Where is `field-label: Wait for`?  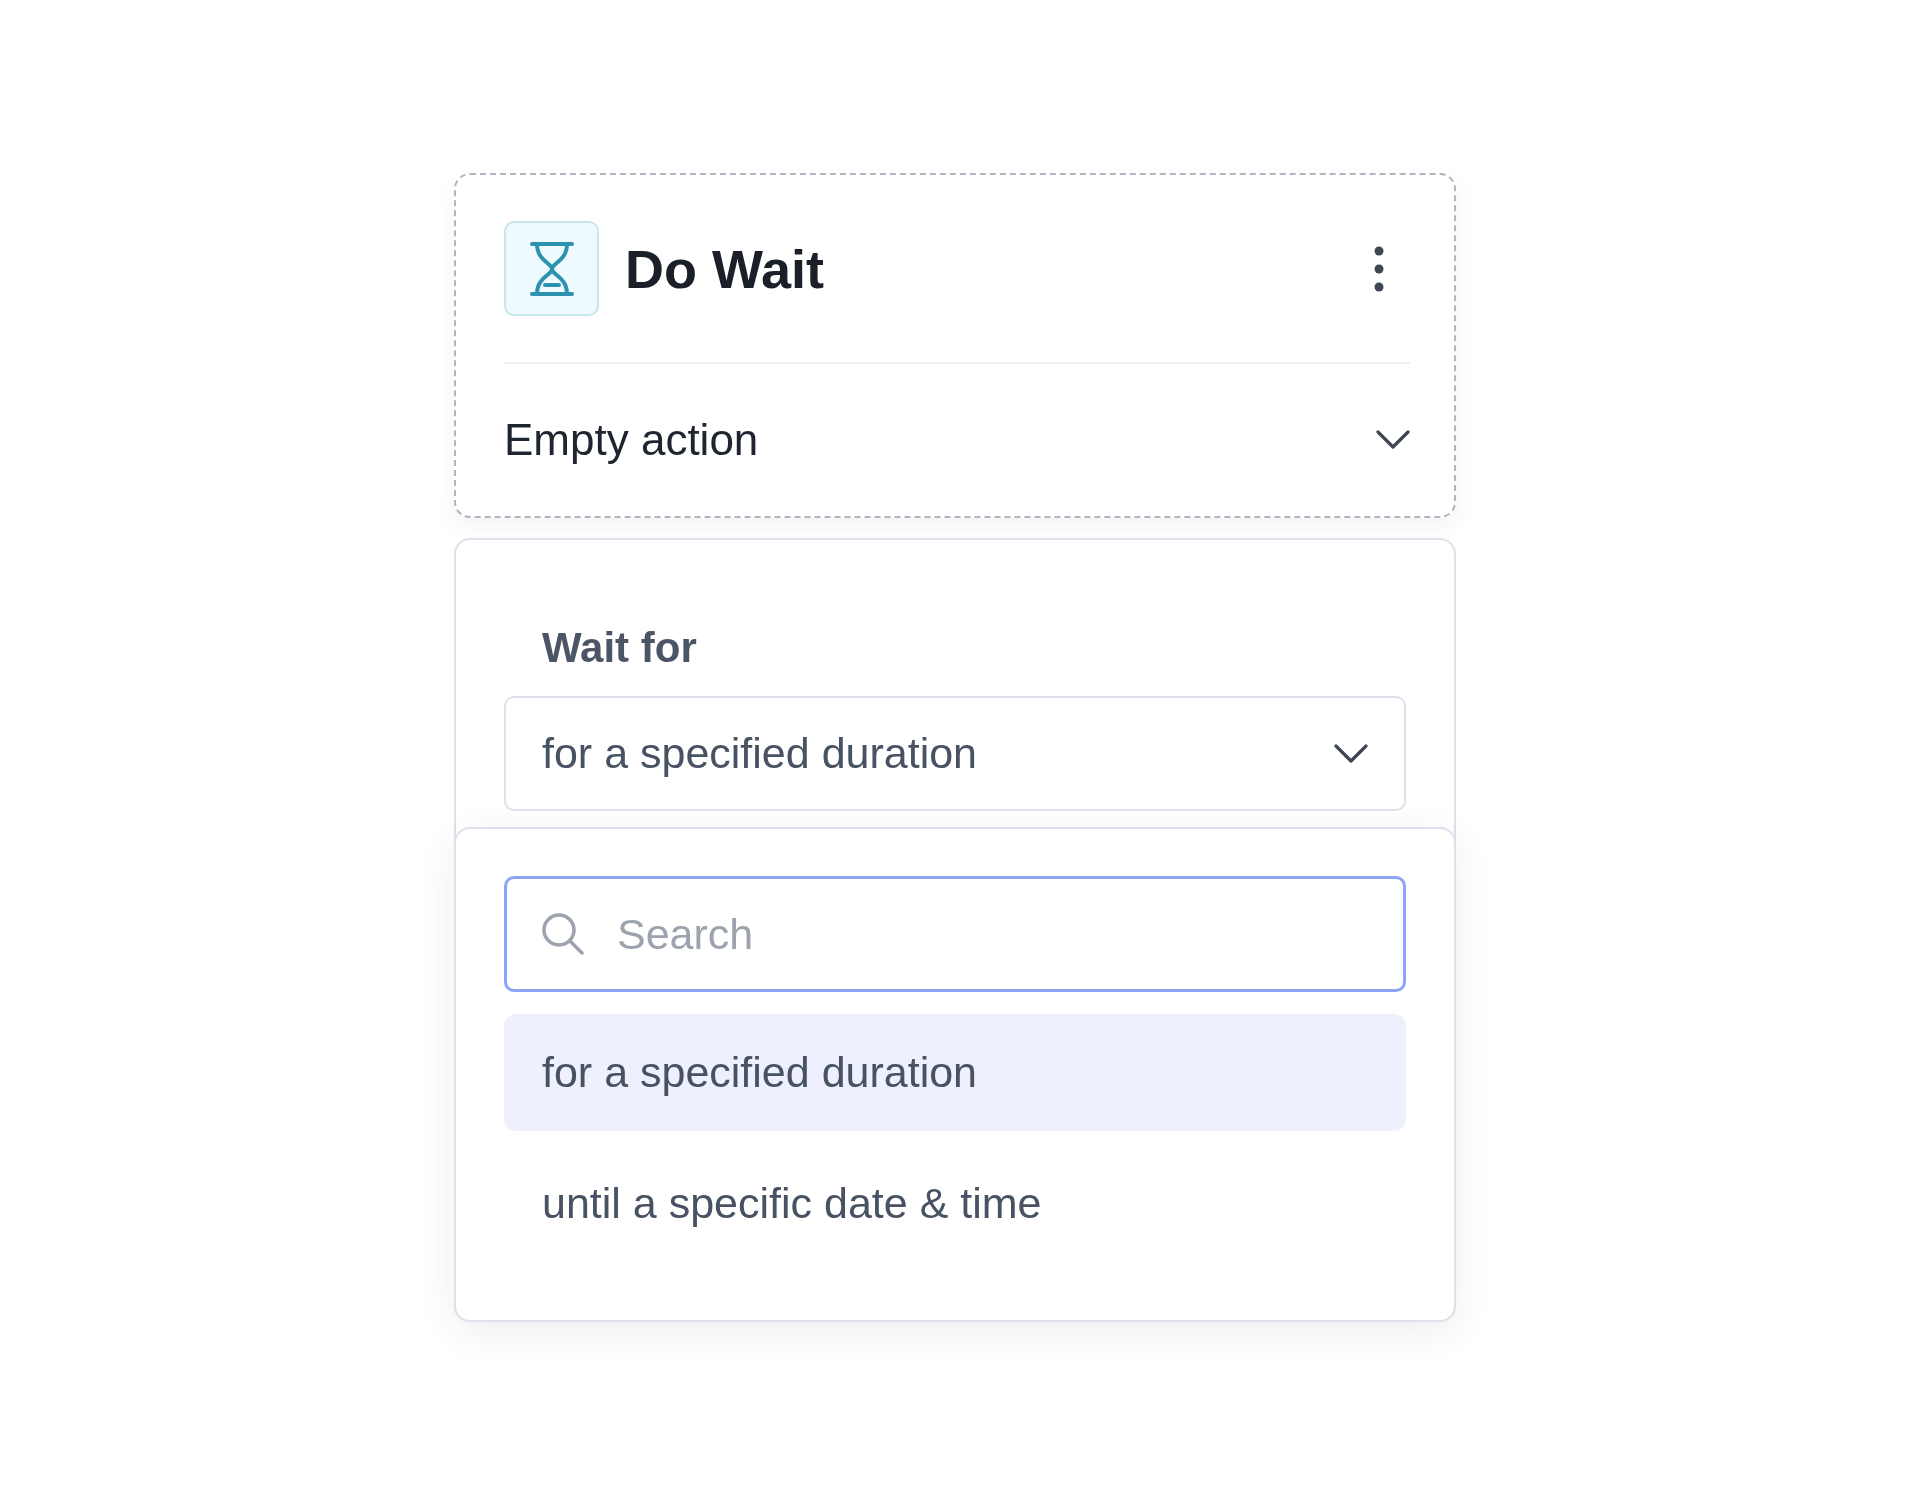 field-label: Wait for is located at coordinates (620, 648).